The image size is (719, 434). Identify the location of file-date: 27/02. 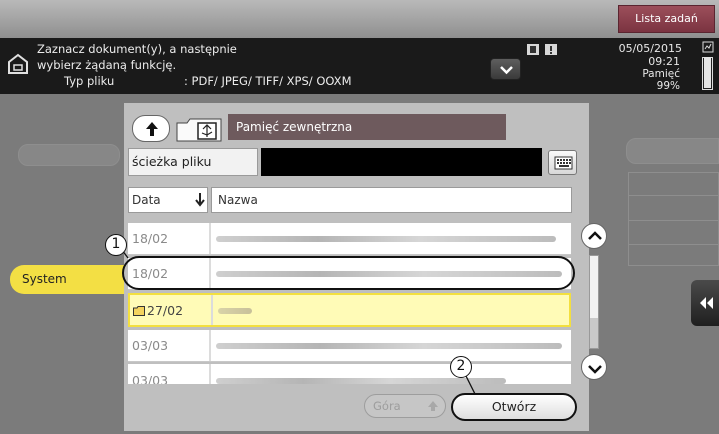
(165, 310).